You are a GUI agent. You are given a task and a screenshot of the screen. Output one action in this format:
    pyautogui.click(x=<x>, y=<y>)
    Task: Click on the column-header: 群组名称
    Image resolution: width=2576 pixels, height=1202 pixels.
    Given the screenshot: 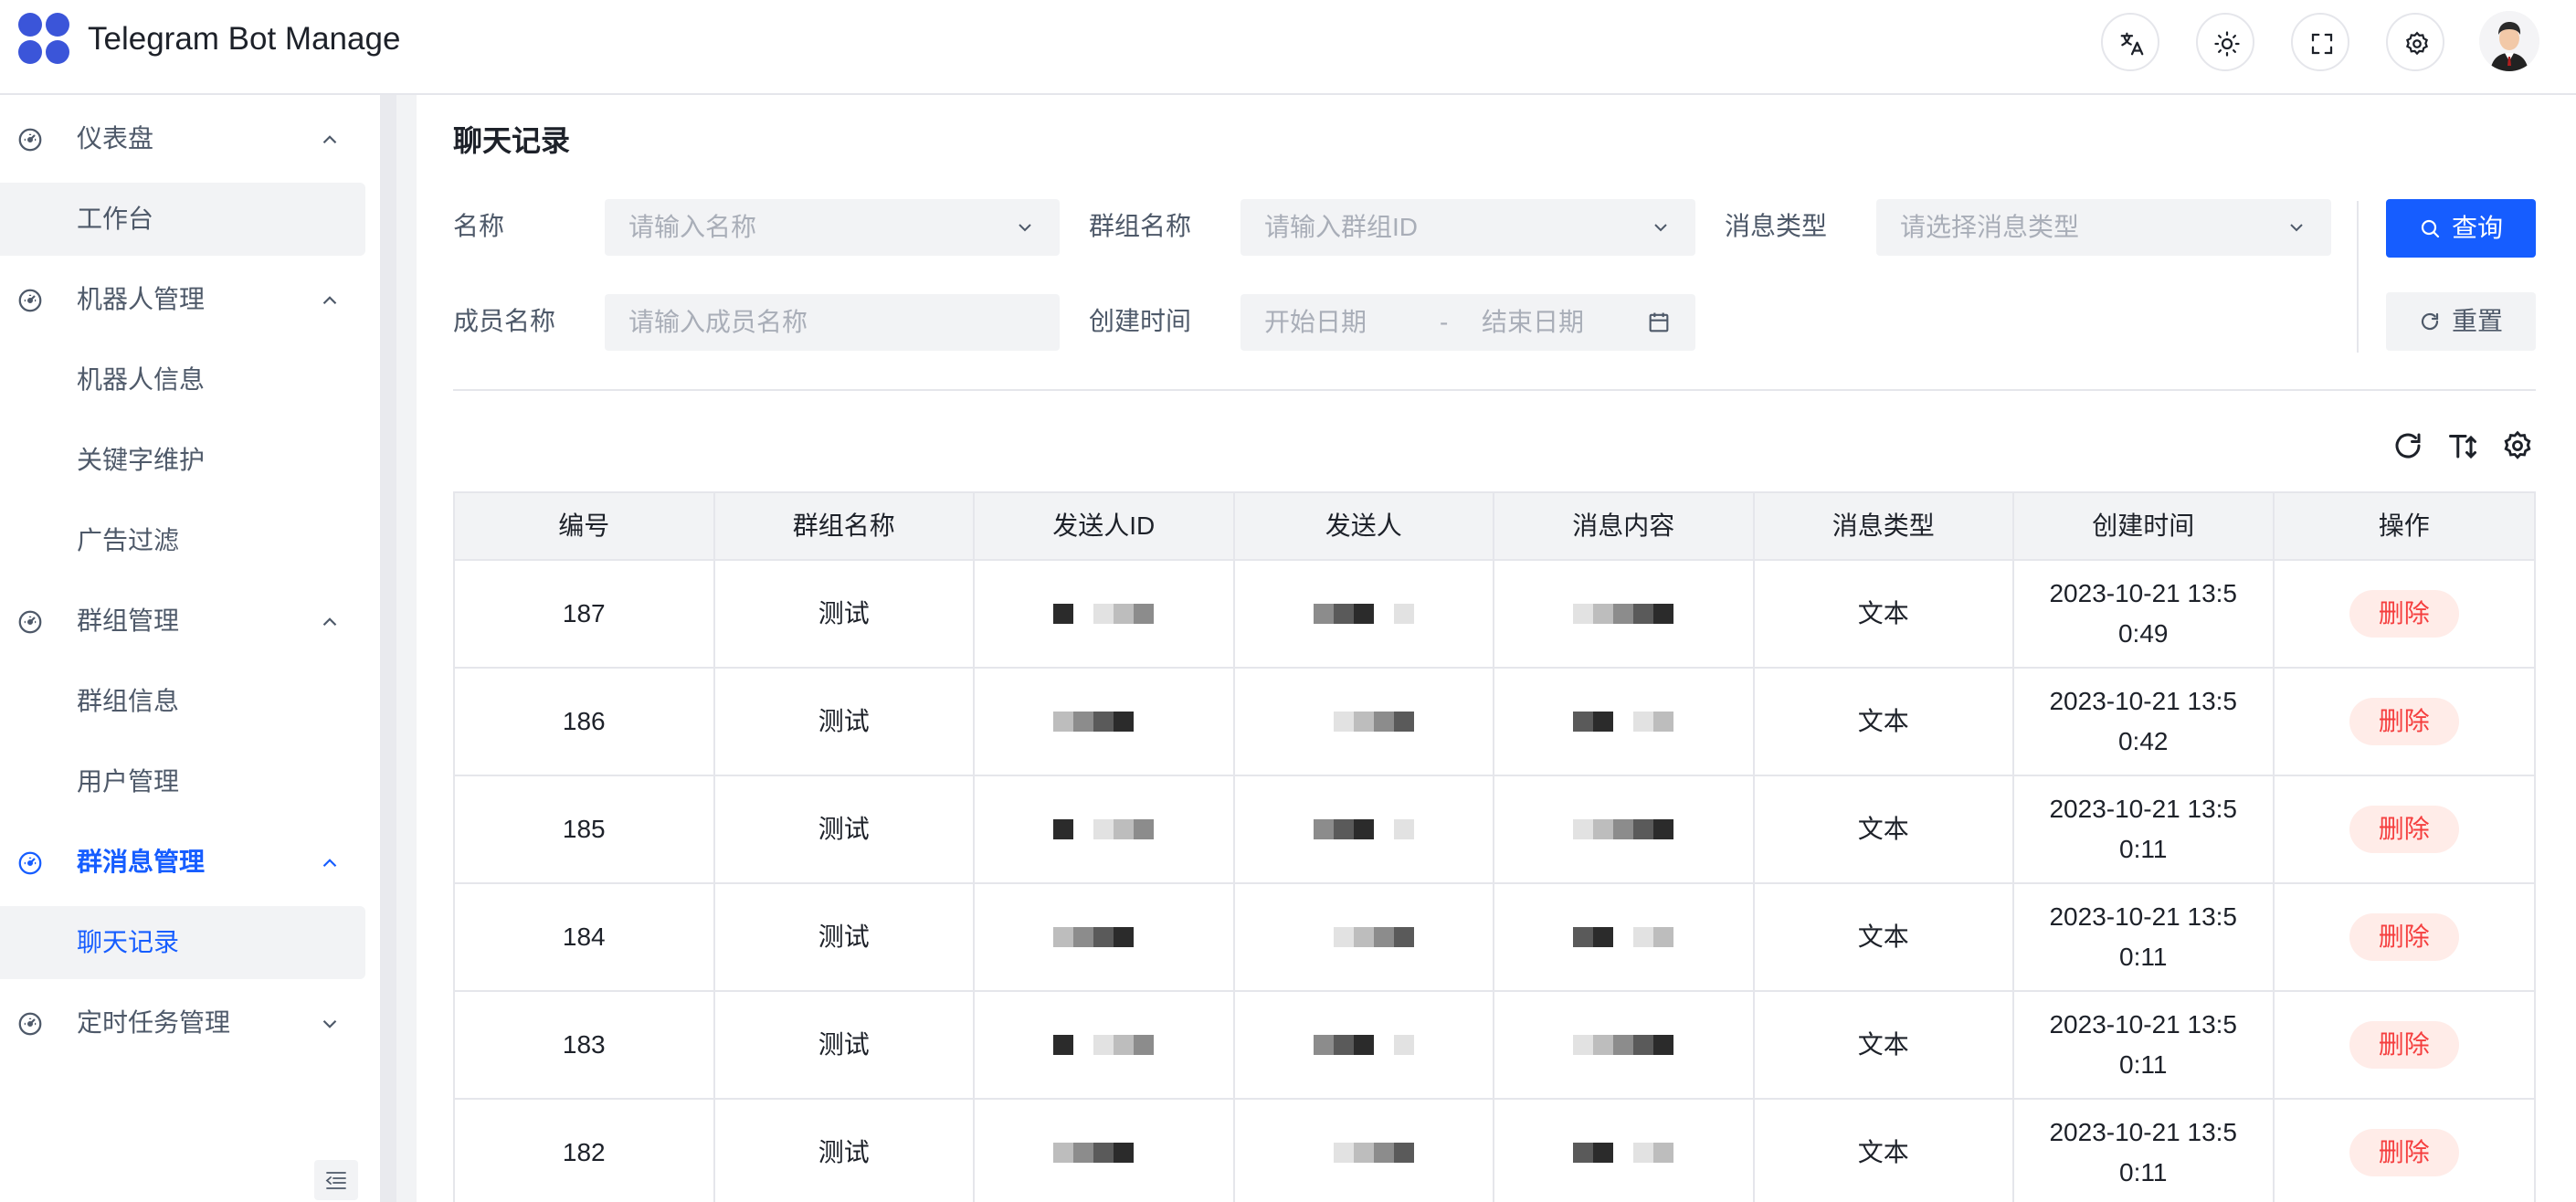 What is the action you would take?
    pyautogui.click(x=845, y=526)
    